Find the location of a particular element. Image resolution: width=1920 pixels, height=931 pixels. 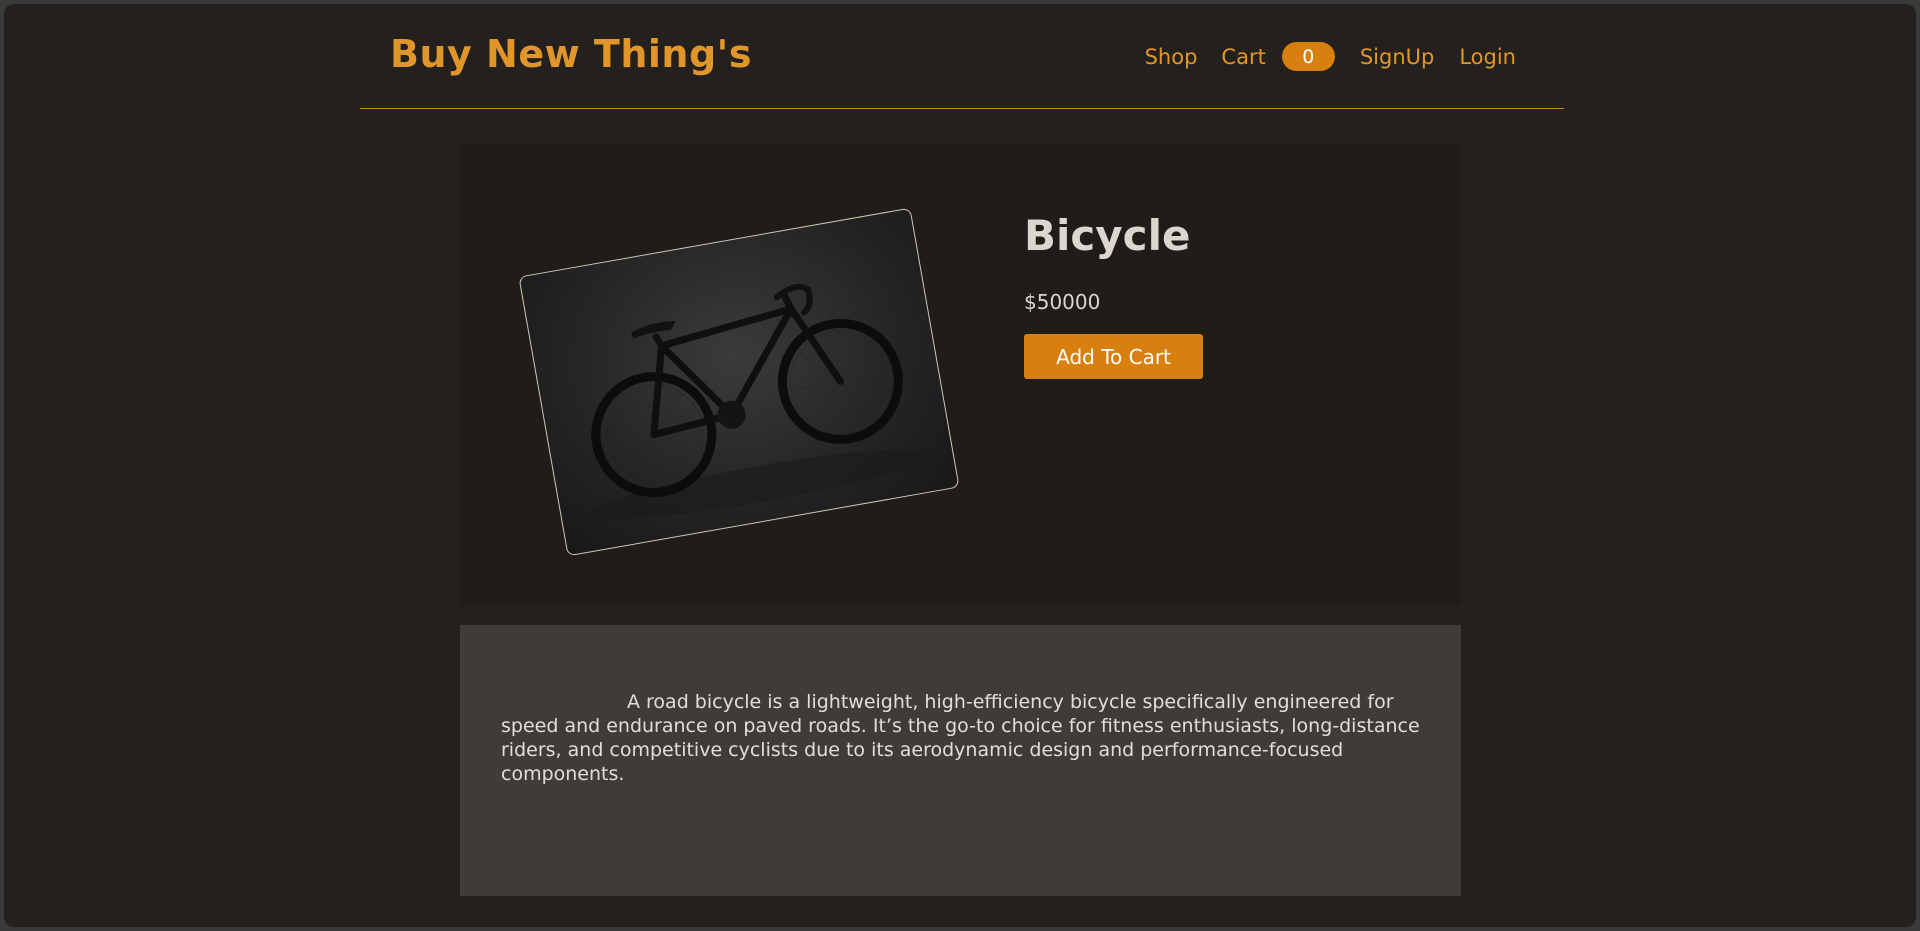

main-nav: Shop Cart 0 SignUp Login is located at coordinates (1330, 56).